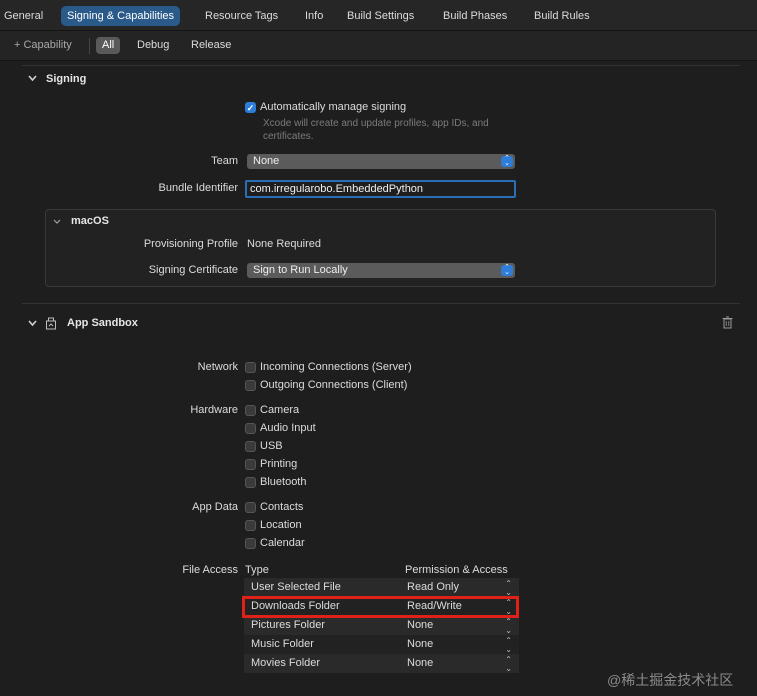  Describe the element at coordinates (314, 16) in the screenshot. I see `tab-info: Info` at that location.